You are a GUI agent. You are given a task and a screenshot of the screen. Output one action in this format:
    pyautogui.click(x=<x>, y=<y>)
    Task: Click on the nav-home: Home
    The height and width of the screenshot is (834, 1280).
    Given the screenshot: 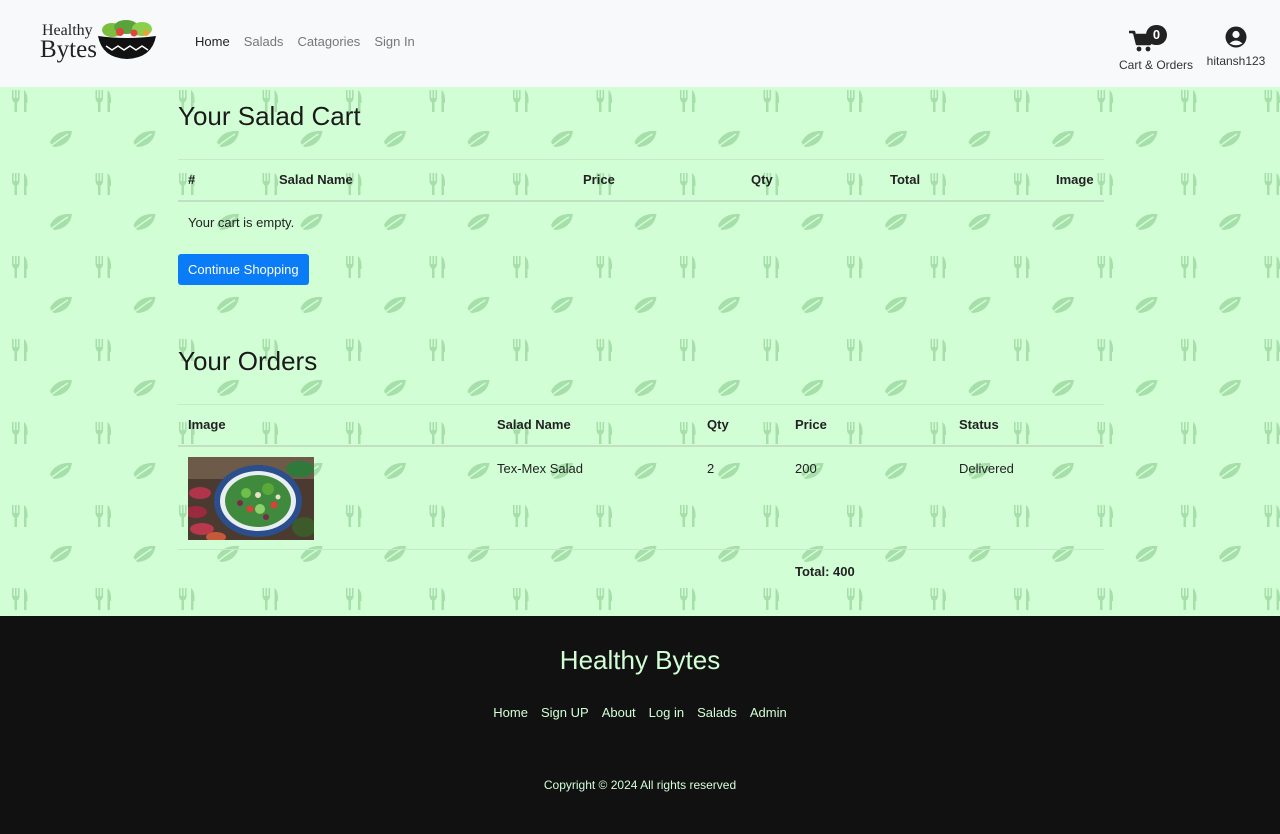 What is the action you would take?
    pyautogui.click(x=212, y=41)
    